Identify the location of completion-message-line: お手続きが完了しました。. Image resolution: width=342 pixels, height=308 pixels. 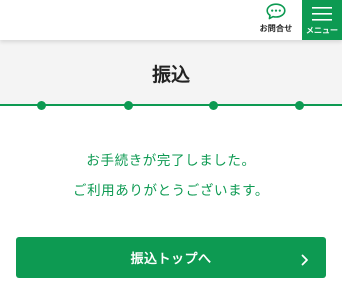
(171, 161).